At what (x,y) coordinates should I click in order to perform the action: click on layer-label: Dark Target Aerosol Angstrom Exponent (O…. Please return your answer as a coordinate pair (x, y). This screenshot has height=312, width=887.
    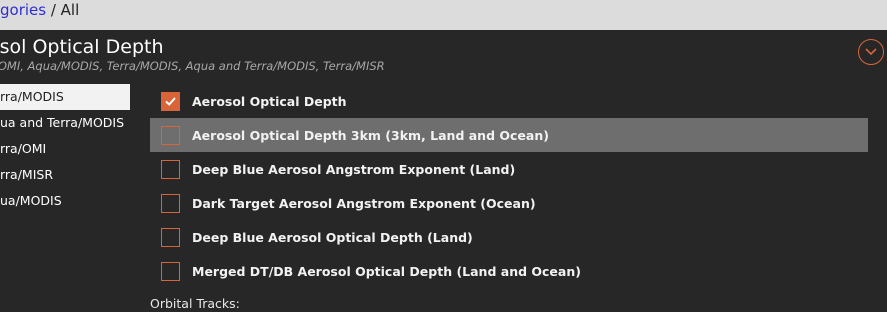
    Looking at the image, I should click on (364, 203).